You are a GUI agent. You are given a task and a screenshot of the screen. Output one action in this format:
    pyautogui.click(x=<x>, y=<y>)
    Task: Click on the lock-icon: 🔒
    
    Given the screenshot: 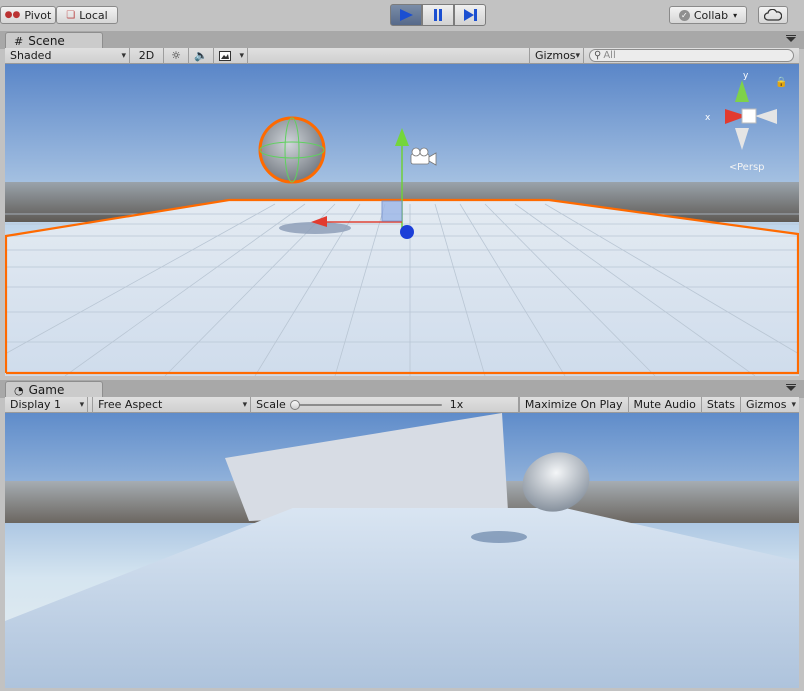 What is the action you would take?
    pyautogui.click(x=781, y=82)
    